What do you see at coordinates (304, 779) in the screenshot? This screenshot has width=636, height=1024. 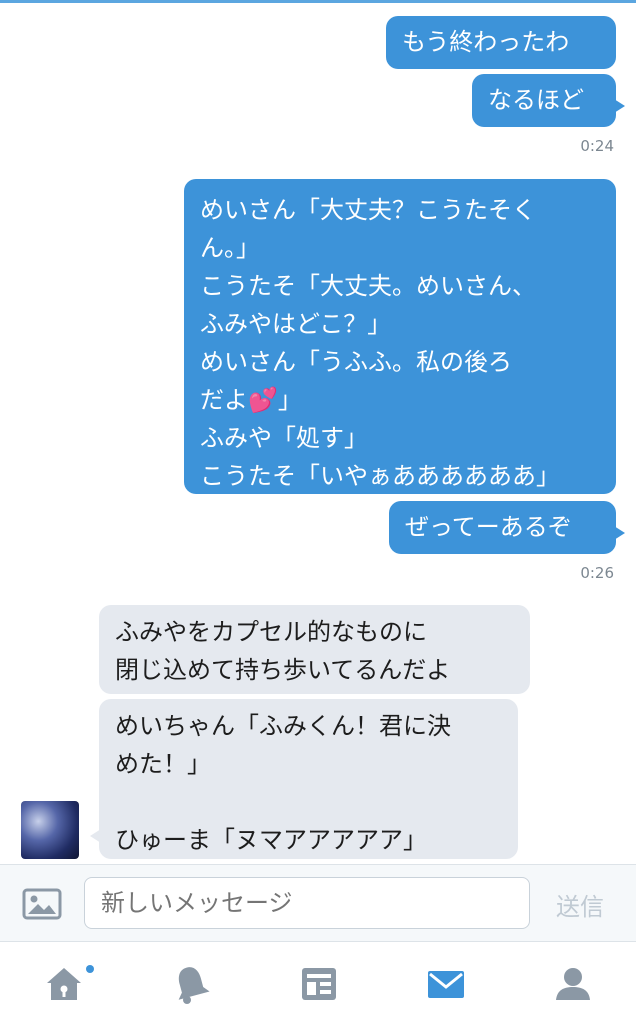 I see `incoming-message: めいちゃん「ふみくん！君に決 めた！」 ひゅーま「ヌマアアアアア」` at bounding box center [304, 779].